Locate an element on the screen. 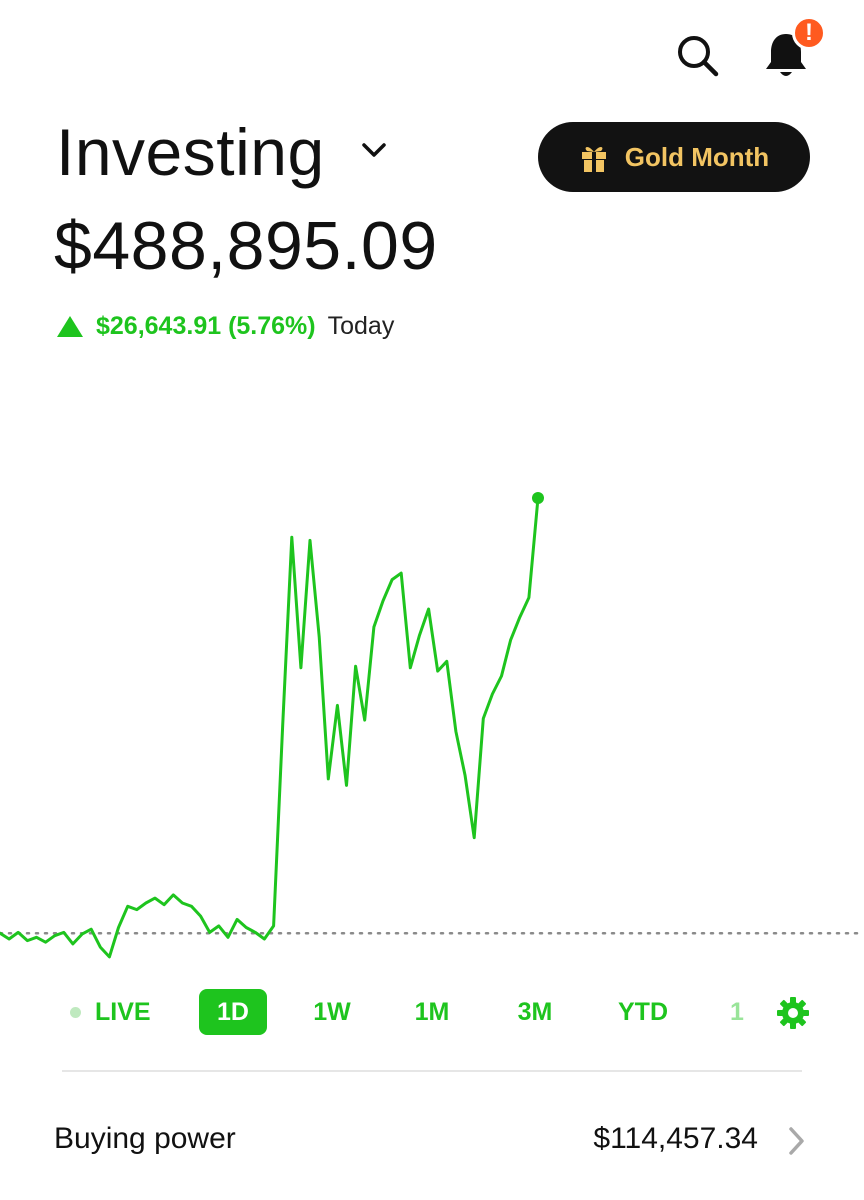 Image resolution: width=864 pixels, height=1200 pixels. chevron-right-icon is located at coordinates (796, 1141).